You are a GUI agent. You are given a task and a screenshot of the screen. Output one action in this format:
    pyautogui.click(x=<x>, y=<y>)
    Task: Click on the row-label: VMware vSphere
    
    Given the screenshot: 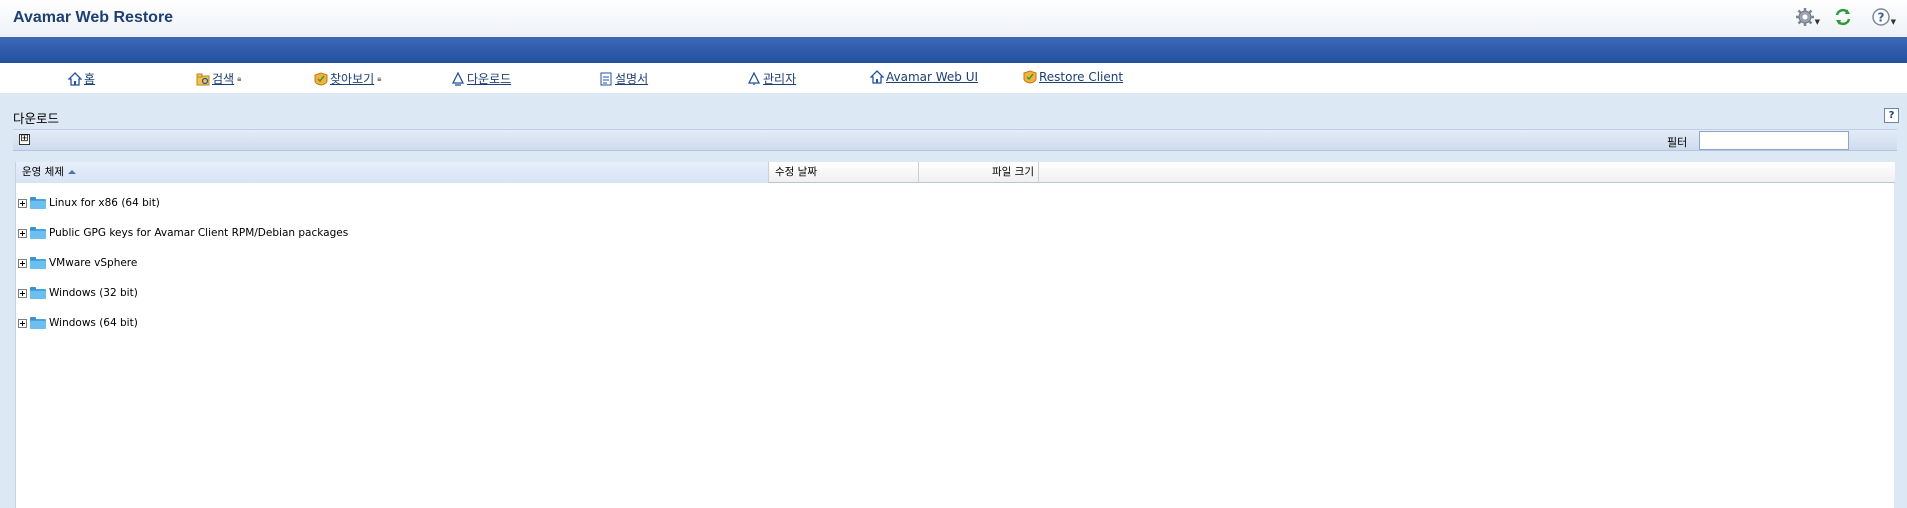 What is the action you would take?
    pyautogui.click(x=93, y=263)
    